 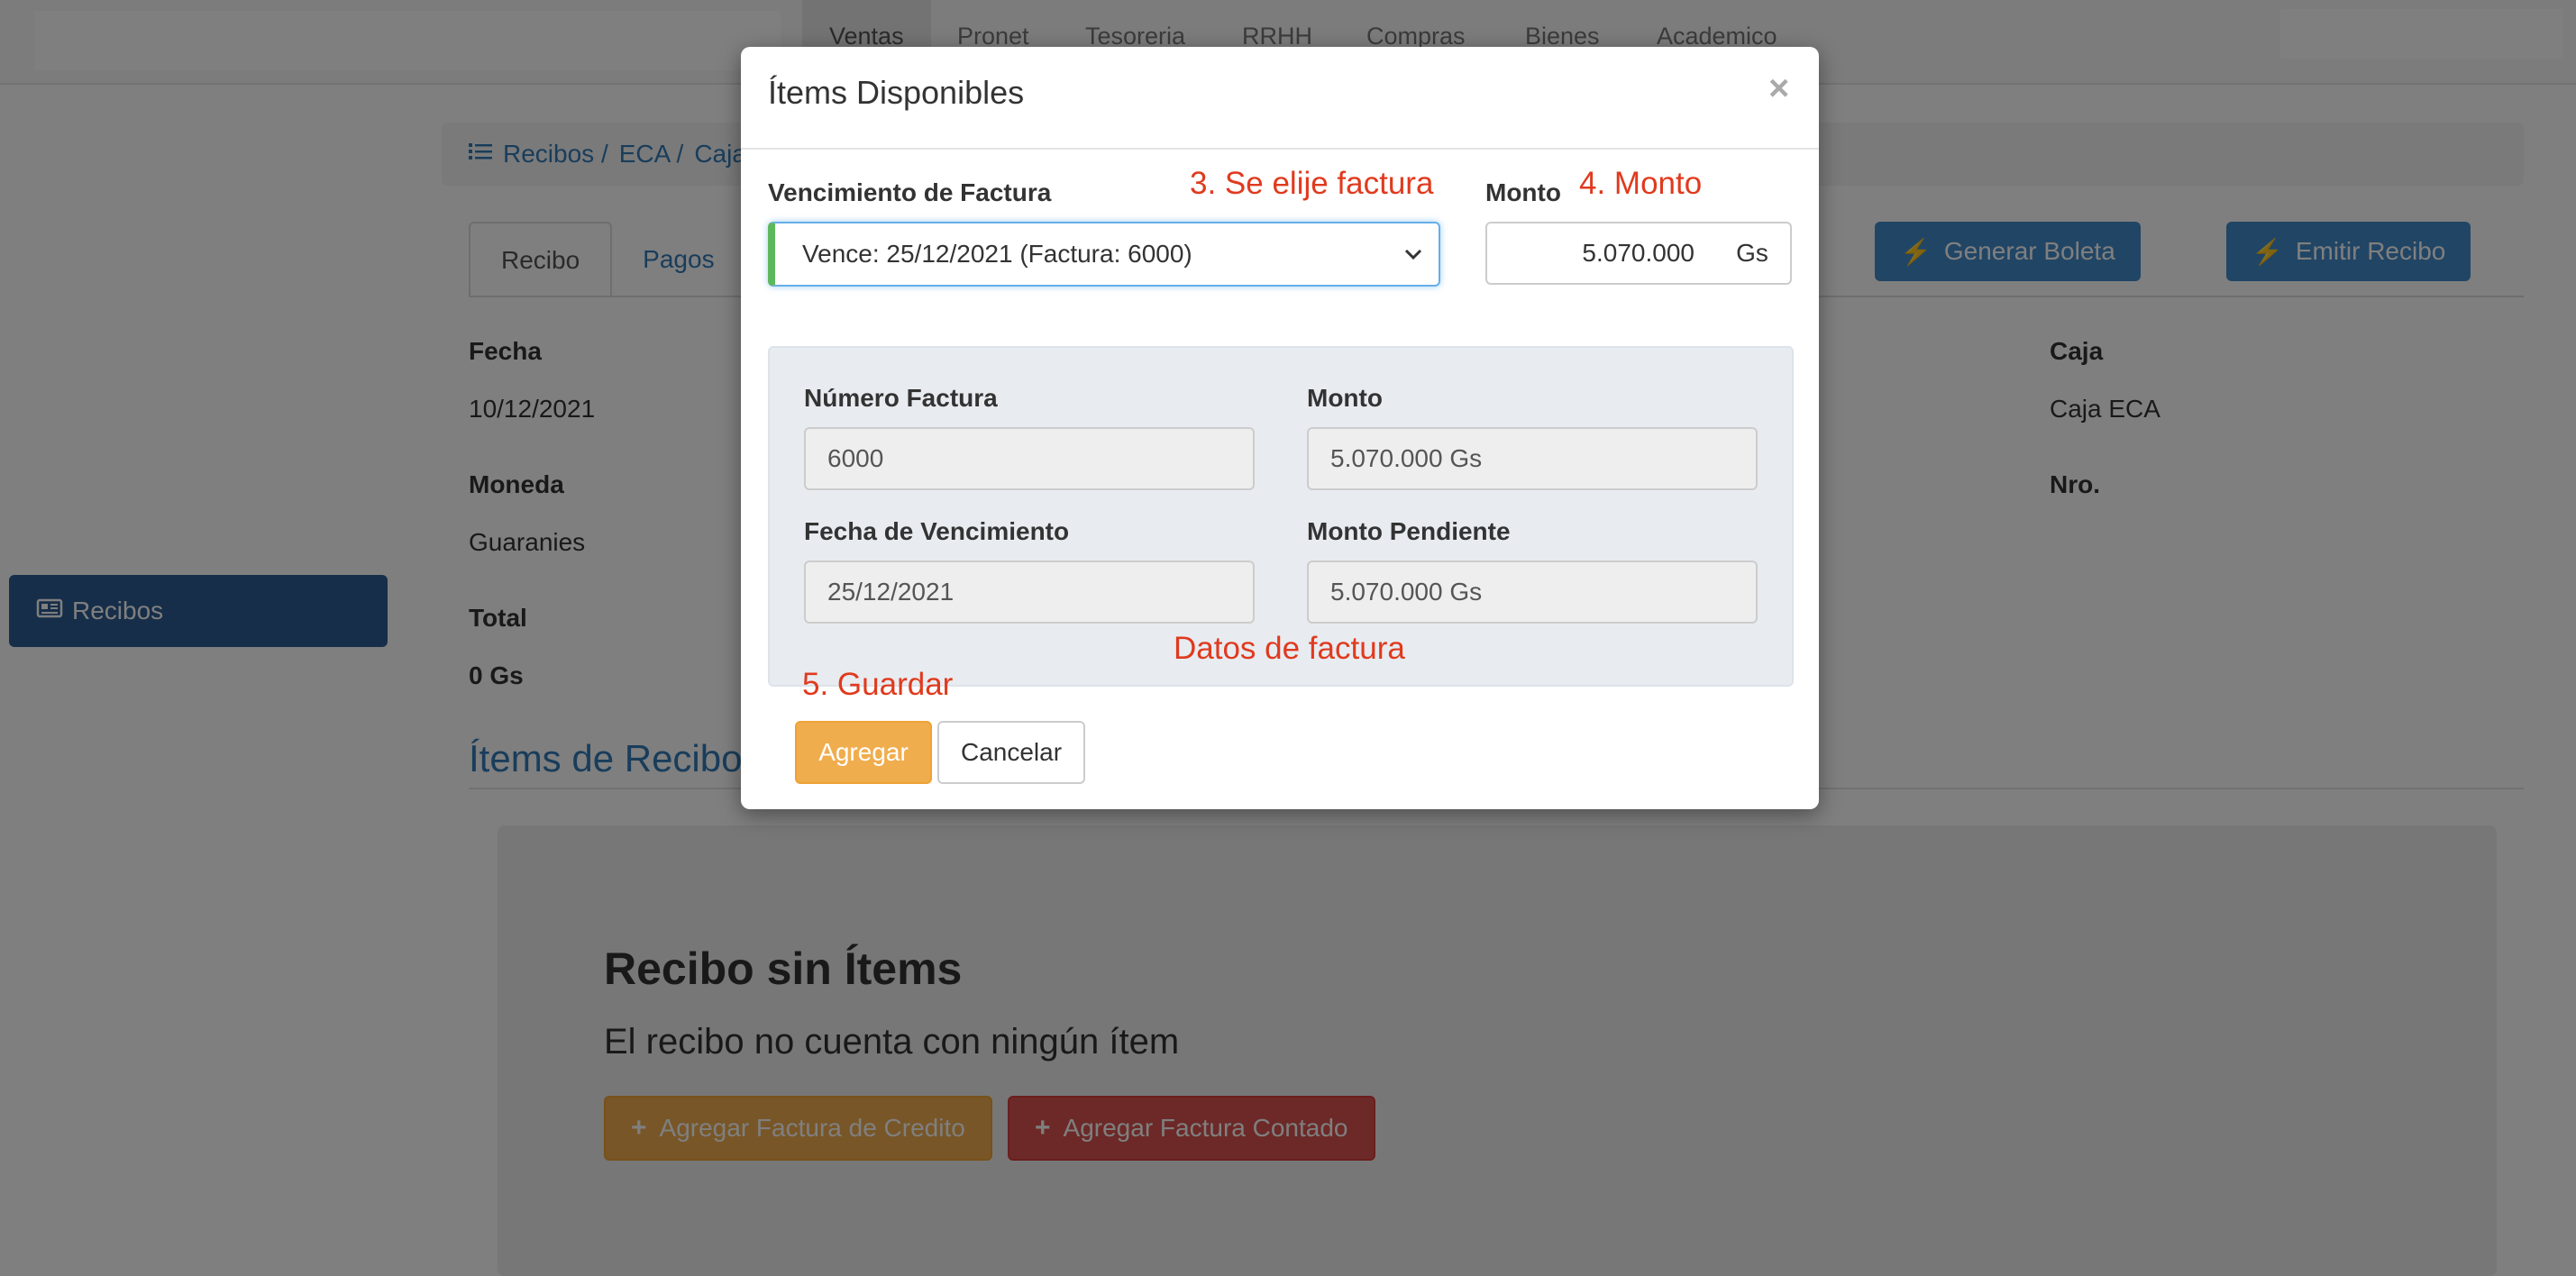 What do you see at coordinates (997, 254) in the screenshot?
I see `select-value: Vence: 25/12/2021 (Factura: 6000)` at bounding box center [997, 254].